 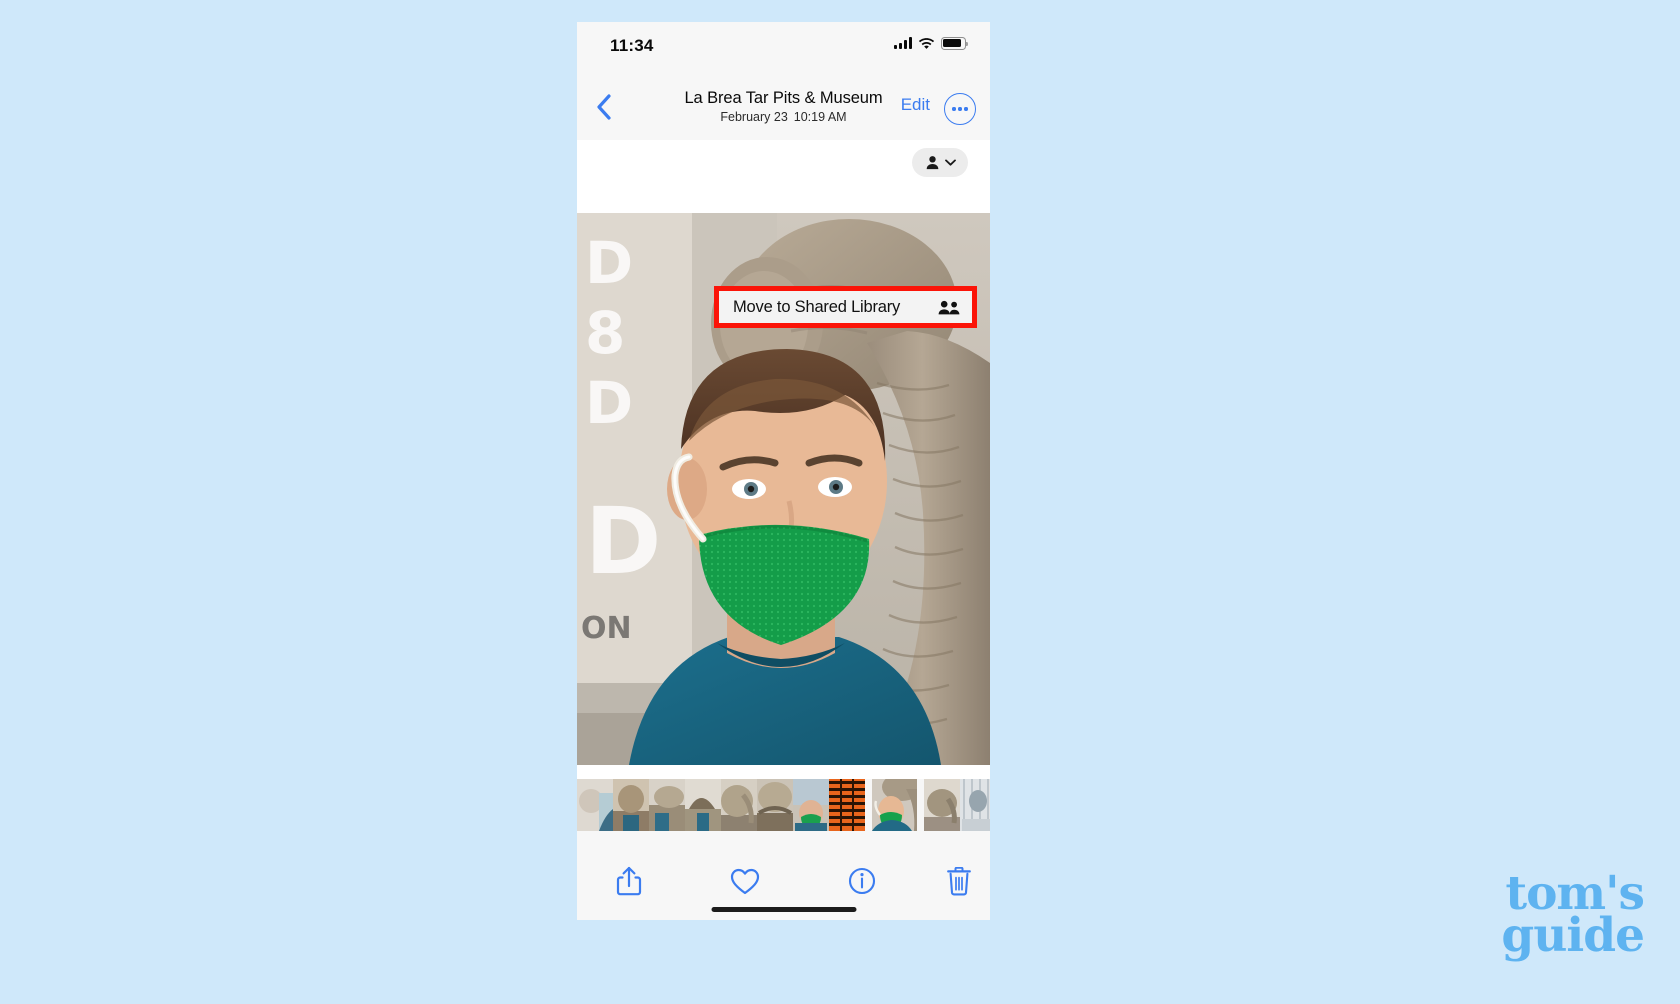 What do you see at coordinates (817, 306) in the screenshot?
I see `move-to-shared-library-label: Move to Shared Library` at bounding box center [817, 306].